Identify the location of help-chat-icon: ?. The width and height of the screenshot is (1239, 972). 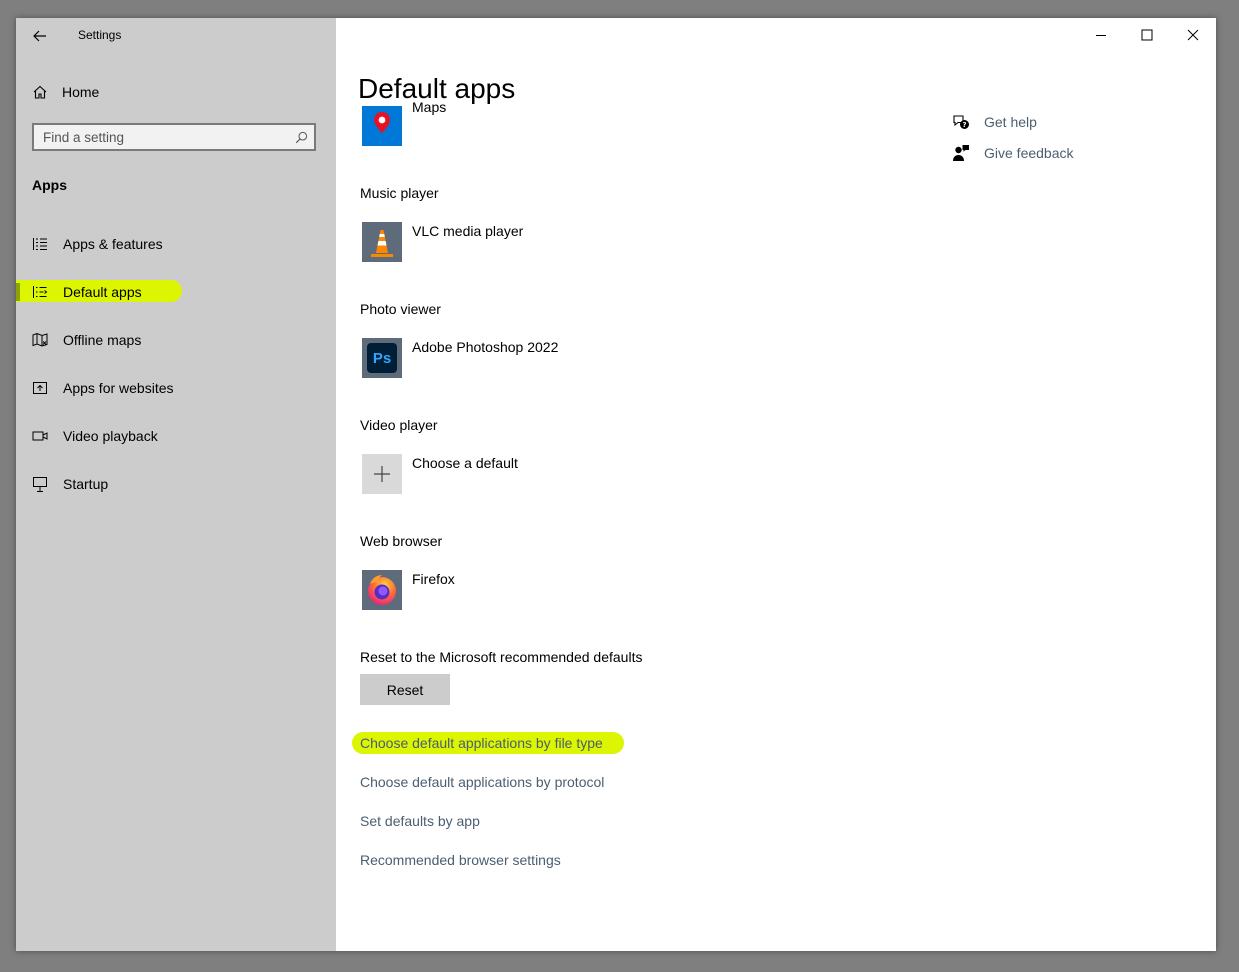
(961, 122).